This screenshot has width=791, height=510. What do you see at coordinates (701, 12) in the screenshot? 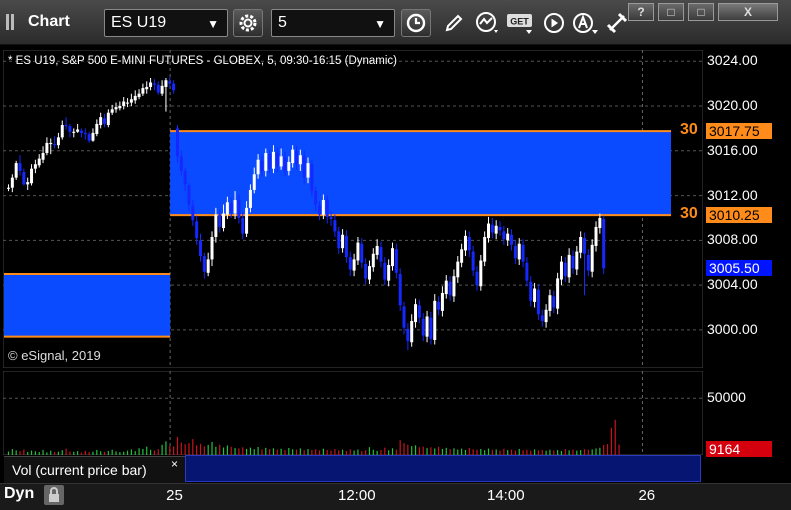
I see `maximize-button: □` at bounding box center [701, 12].